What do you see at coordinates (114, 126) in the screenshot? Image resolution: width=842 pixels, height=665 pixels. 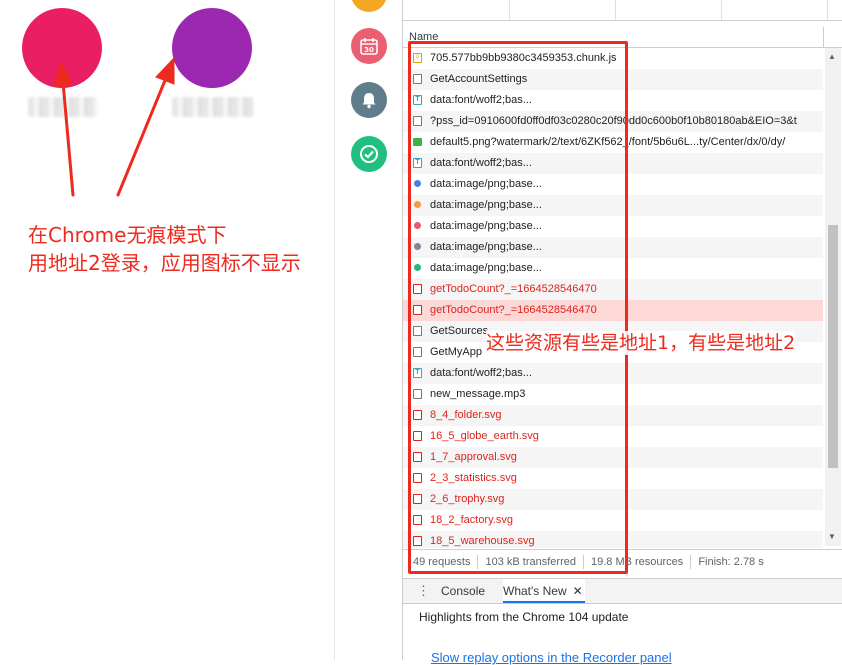 I see `annotation-arrows` at bounding box center [114, 126].